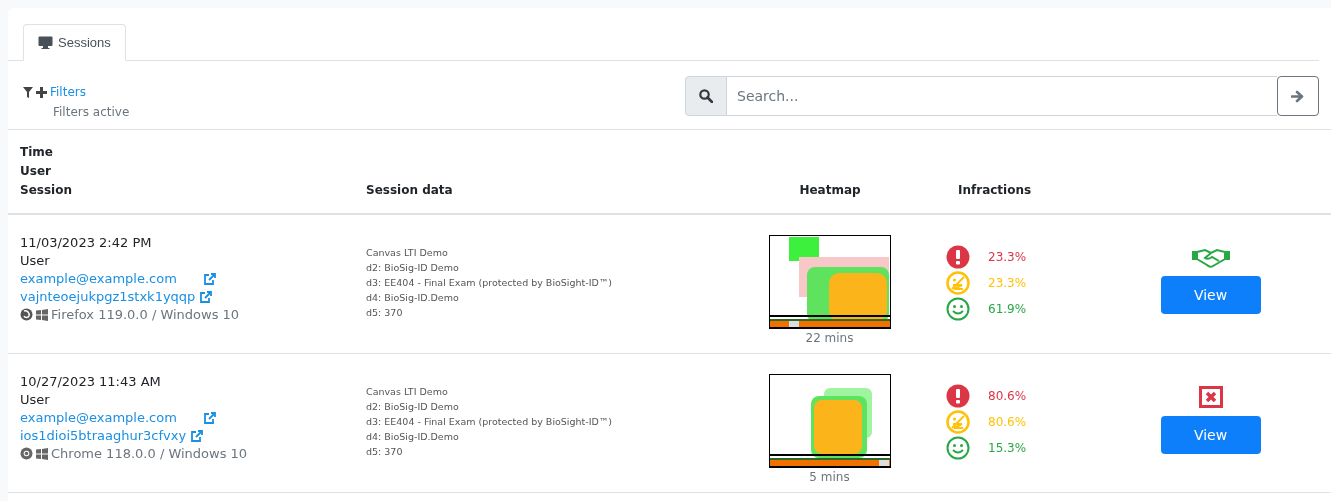 This screenshot has width=1331, height=501. I want to click on timestamp: 10/27/2023 11:43 AM, so click(91, 381).